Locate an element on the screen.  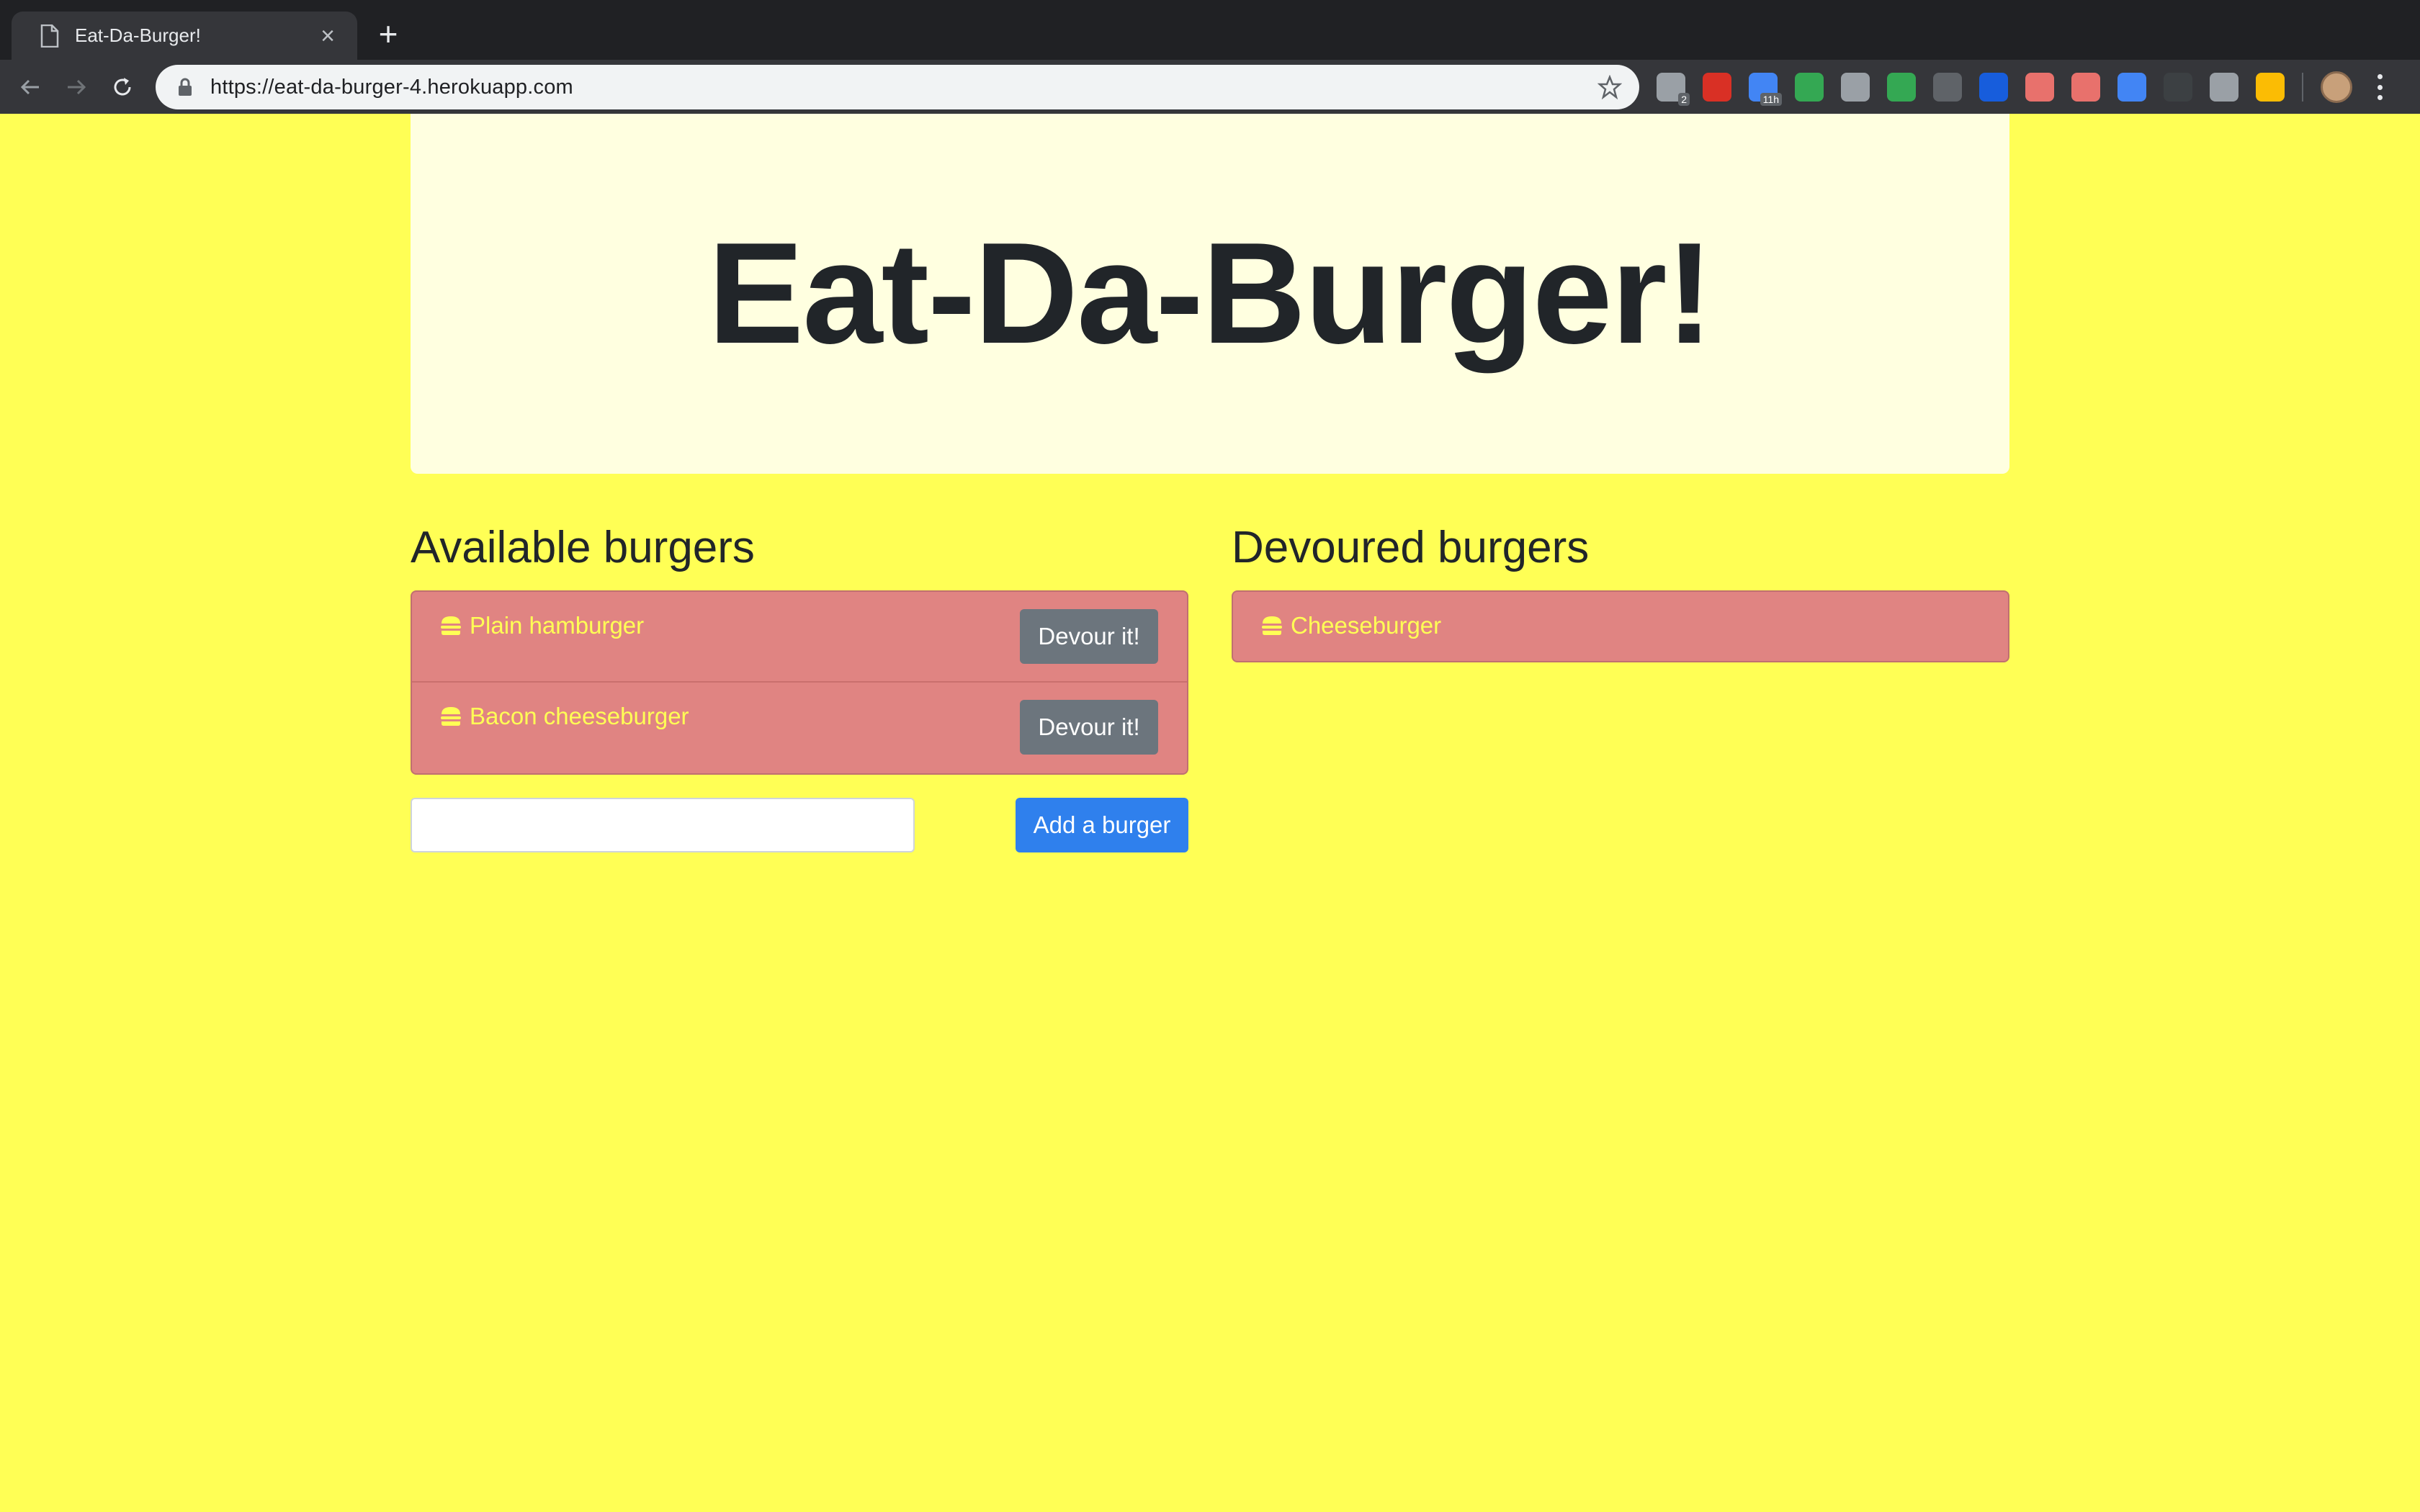
back-arrow-icon is located at coordinates (30, 87).